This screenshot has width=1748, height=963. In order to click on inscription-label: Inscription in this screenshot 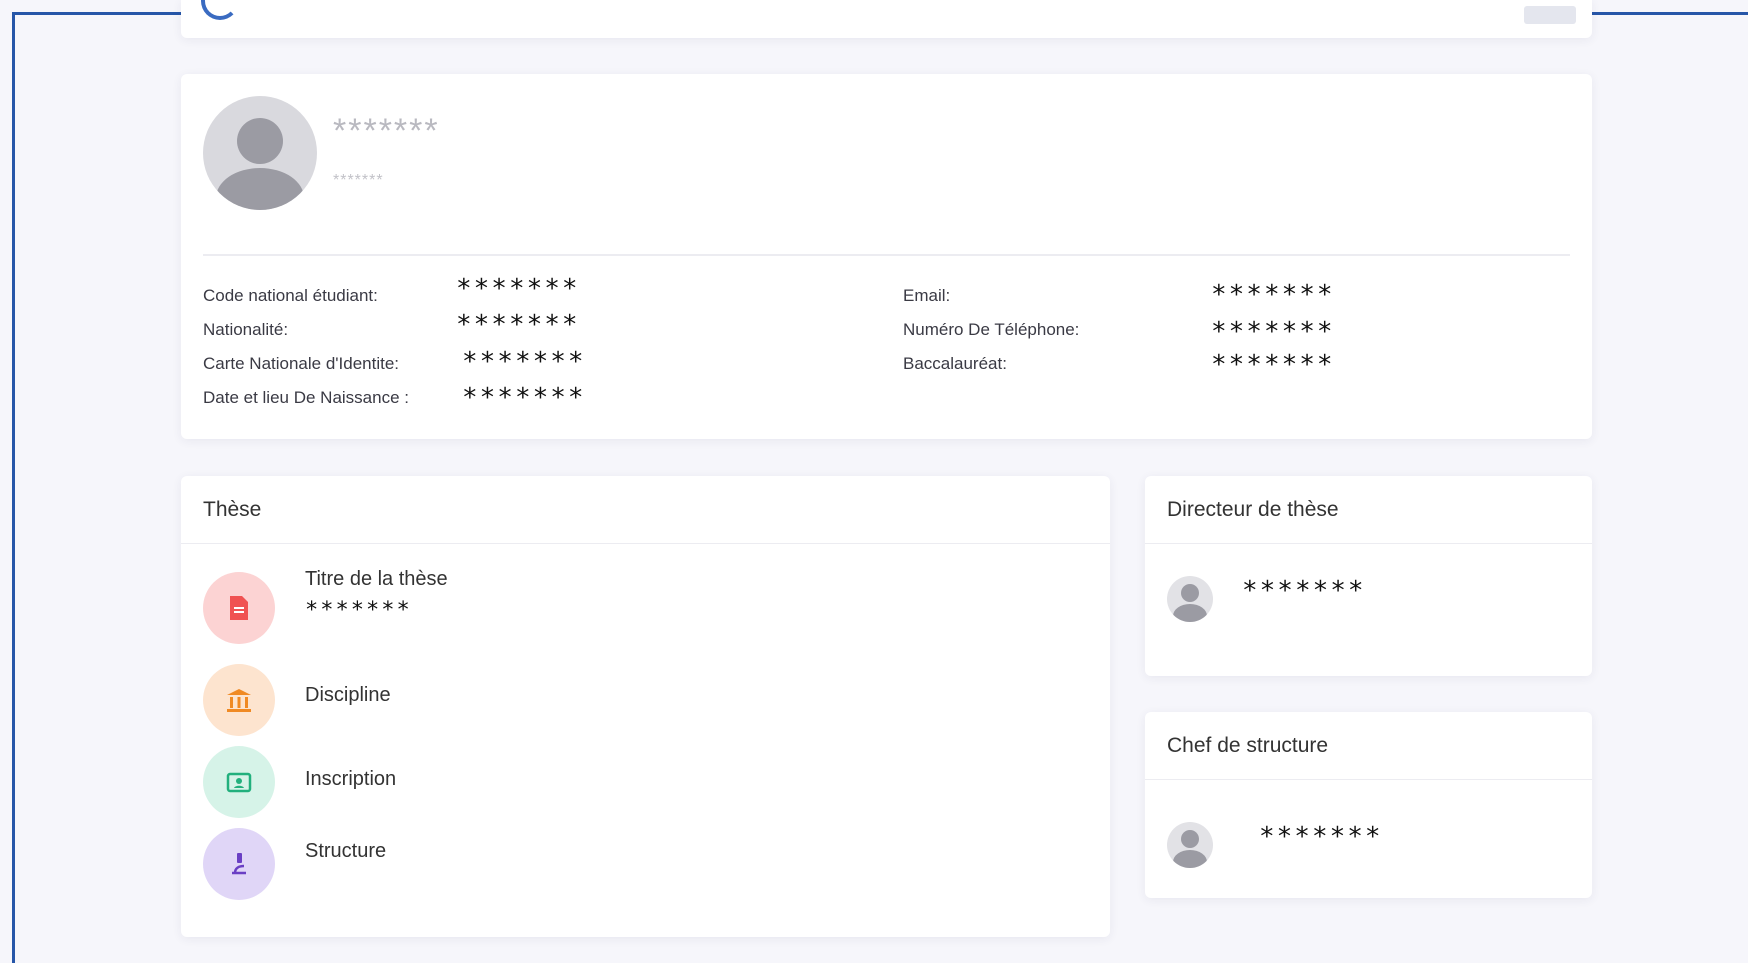, I will do `click(351, 779)`.